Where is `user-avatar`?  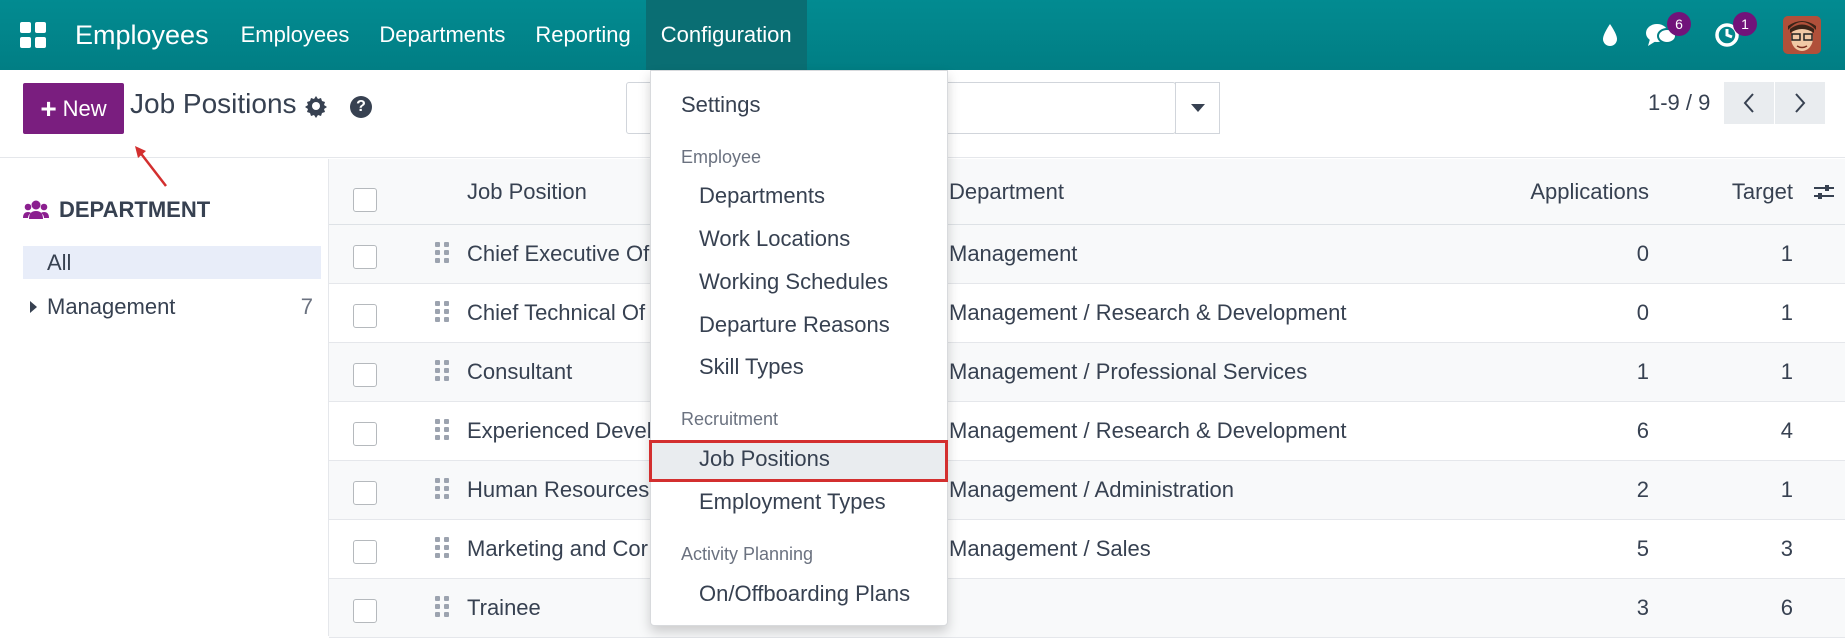 user-avatar is located at coordinates (1802, 35).